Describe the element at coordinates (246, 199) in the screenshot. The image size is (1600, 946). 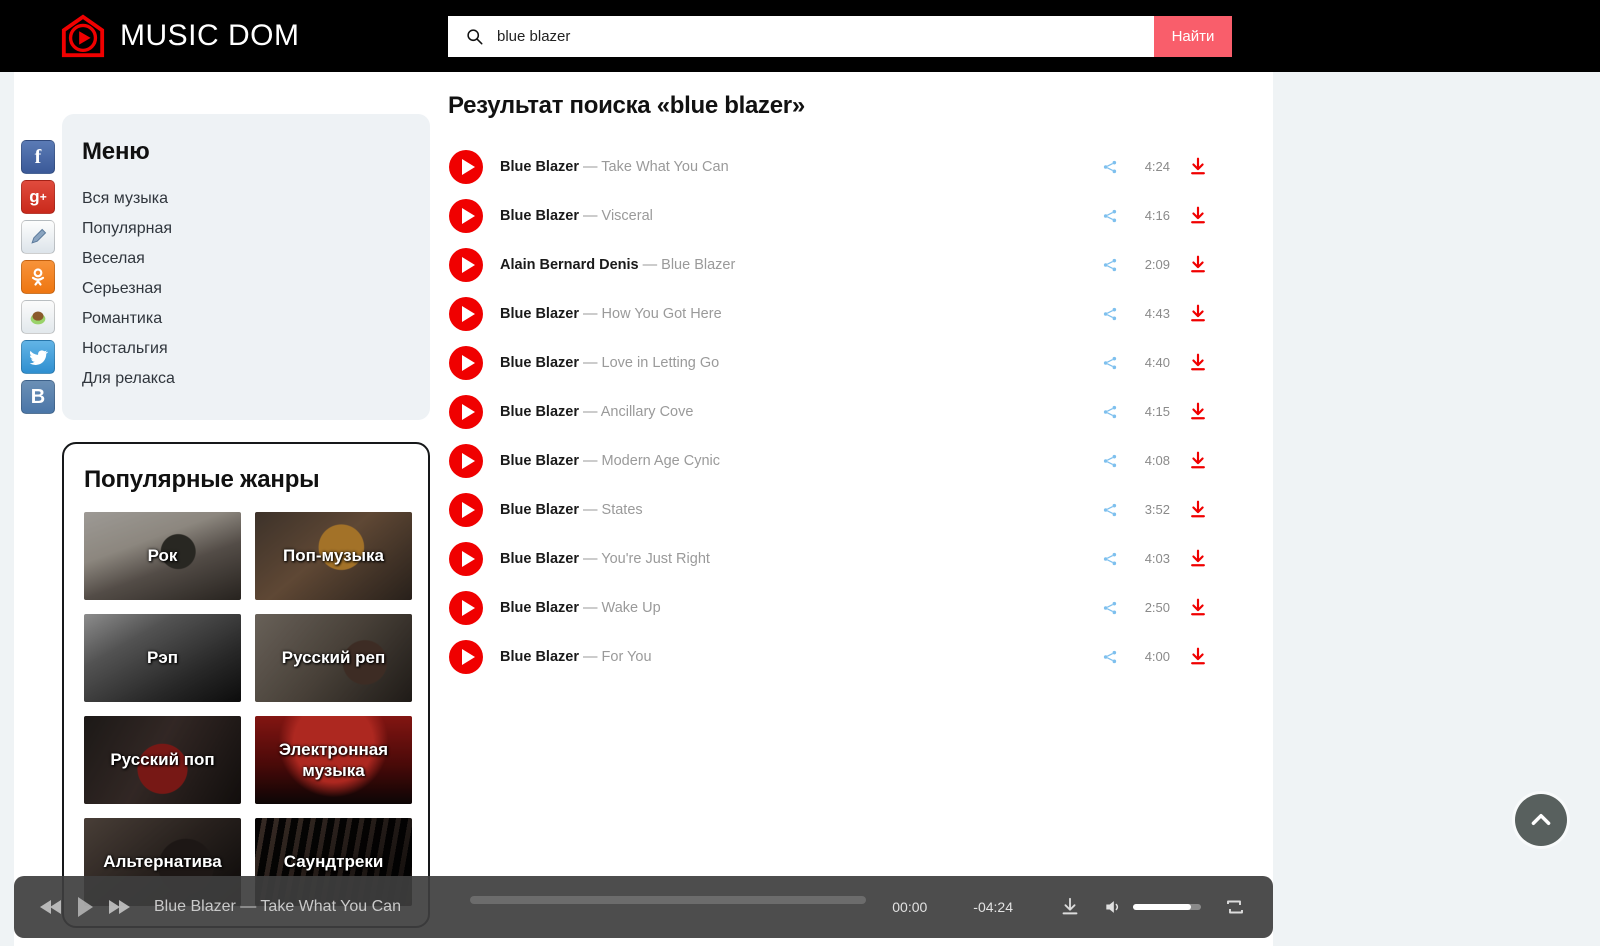
I see `sidebar-item-all-music: Вся музыка` at that location.